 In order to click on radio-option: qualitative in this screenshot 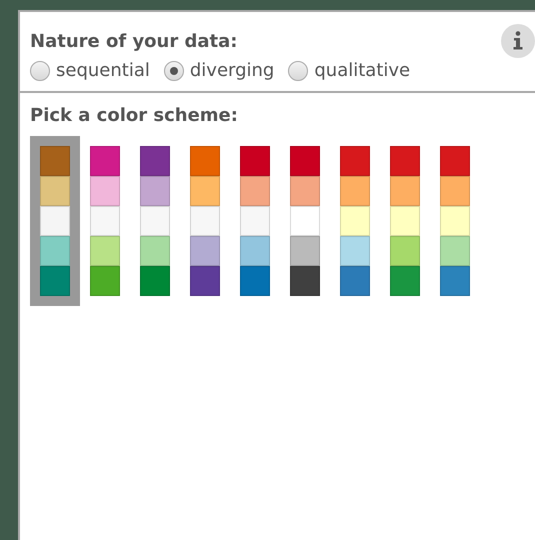, I will do `click(349, 70)`.